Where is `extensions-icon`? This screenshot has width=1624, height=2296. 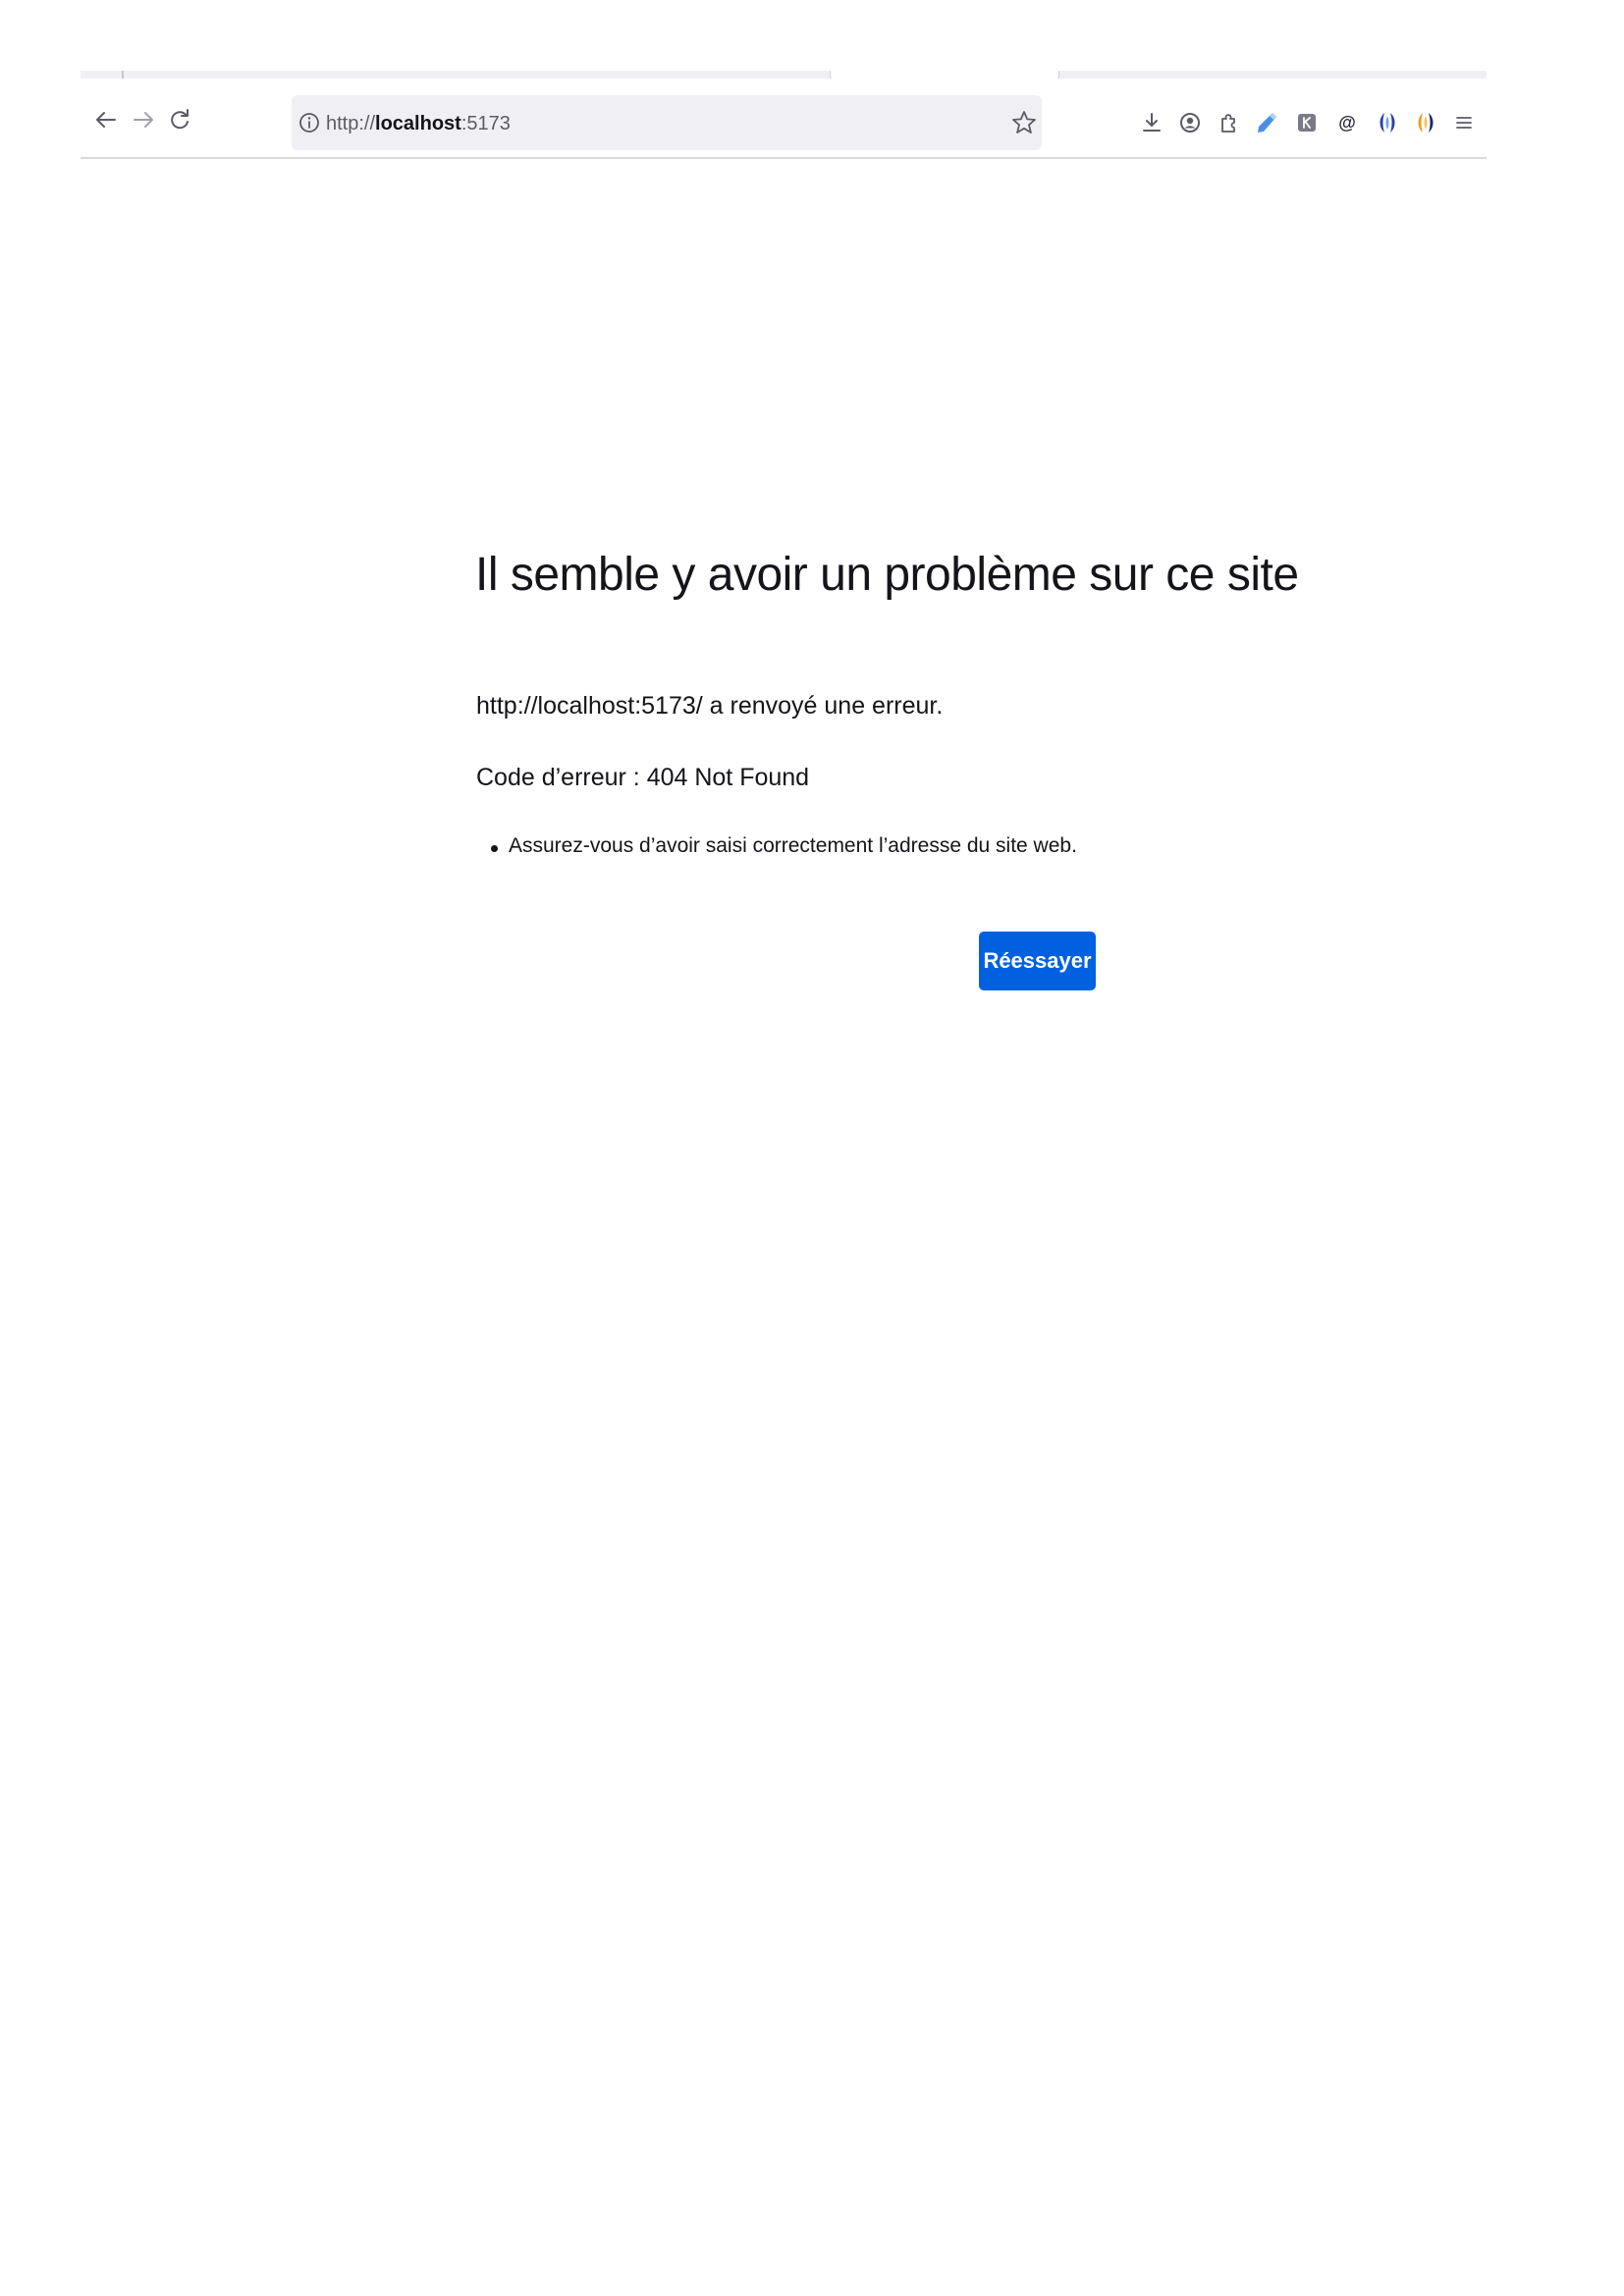 extensions-icon is located at coordinates (1228, 124).